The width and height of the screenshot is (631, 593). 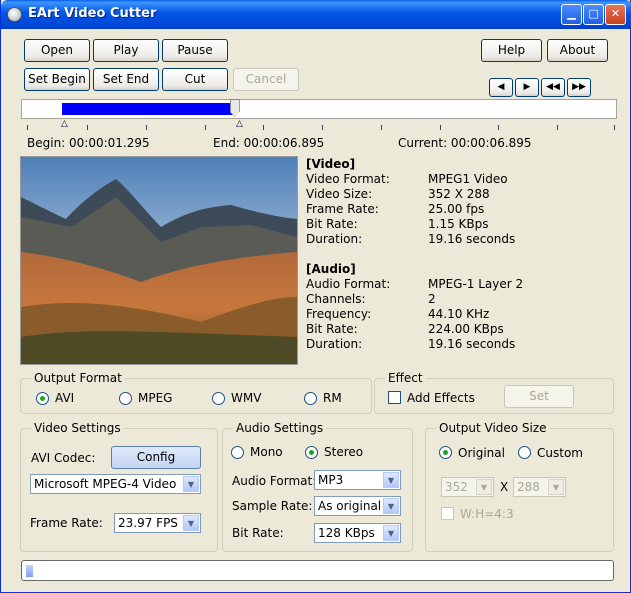 I want to click on cut-button: Cut, so click(x=195, y=79).